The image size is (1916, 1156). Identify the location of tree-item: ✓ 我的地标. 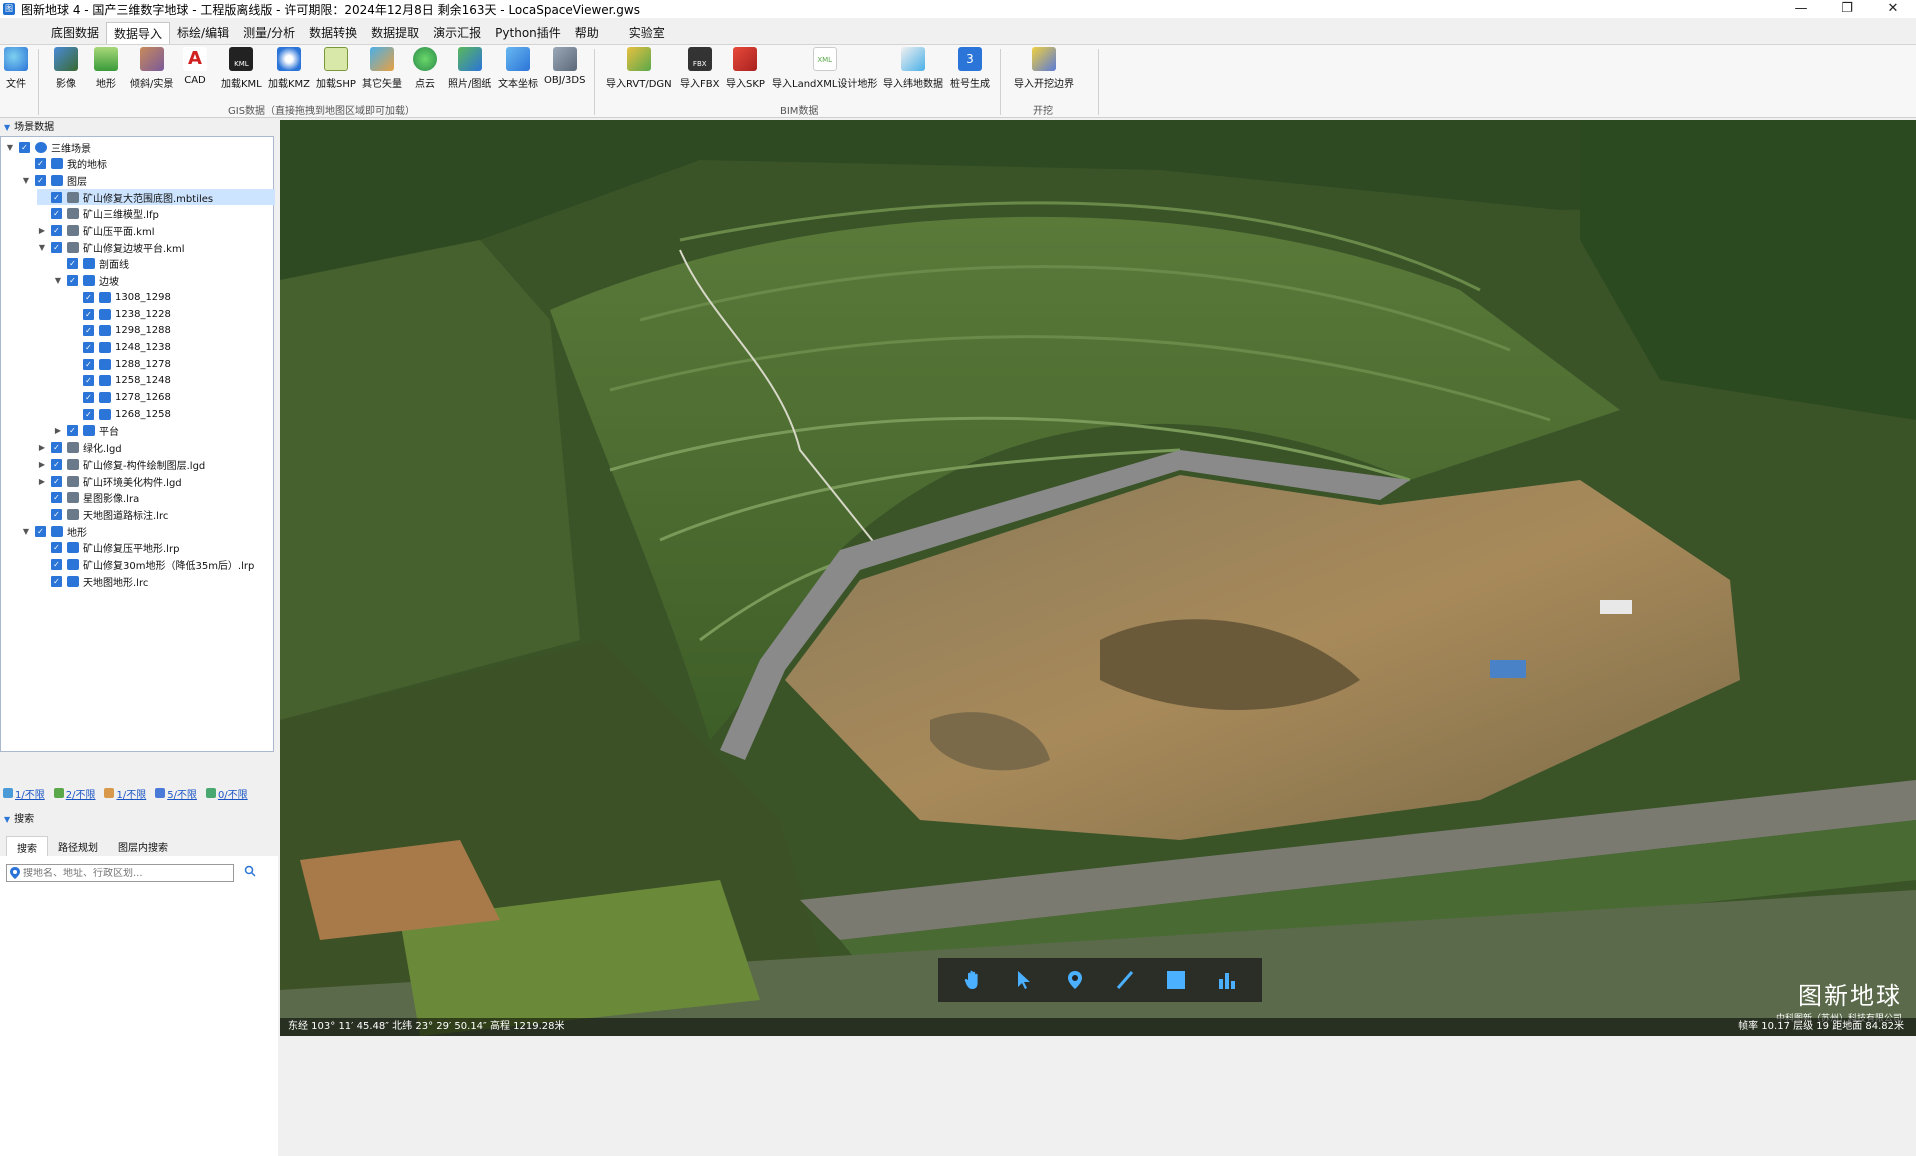
(64, 164).